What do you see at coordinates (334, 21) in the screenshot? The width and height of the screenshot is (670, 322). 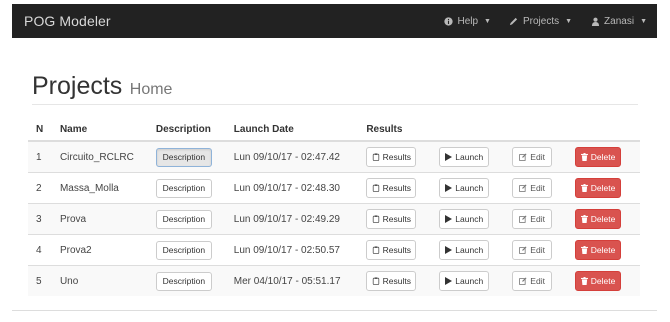 I see `top-navbar: POG Modeler Help ▼ Projects ▼ Zanasi ▼` at bounding box center [334, 21].